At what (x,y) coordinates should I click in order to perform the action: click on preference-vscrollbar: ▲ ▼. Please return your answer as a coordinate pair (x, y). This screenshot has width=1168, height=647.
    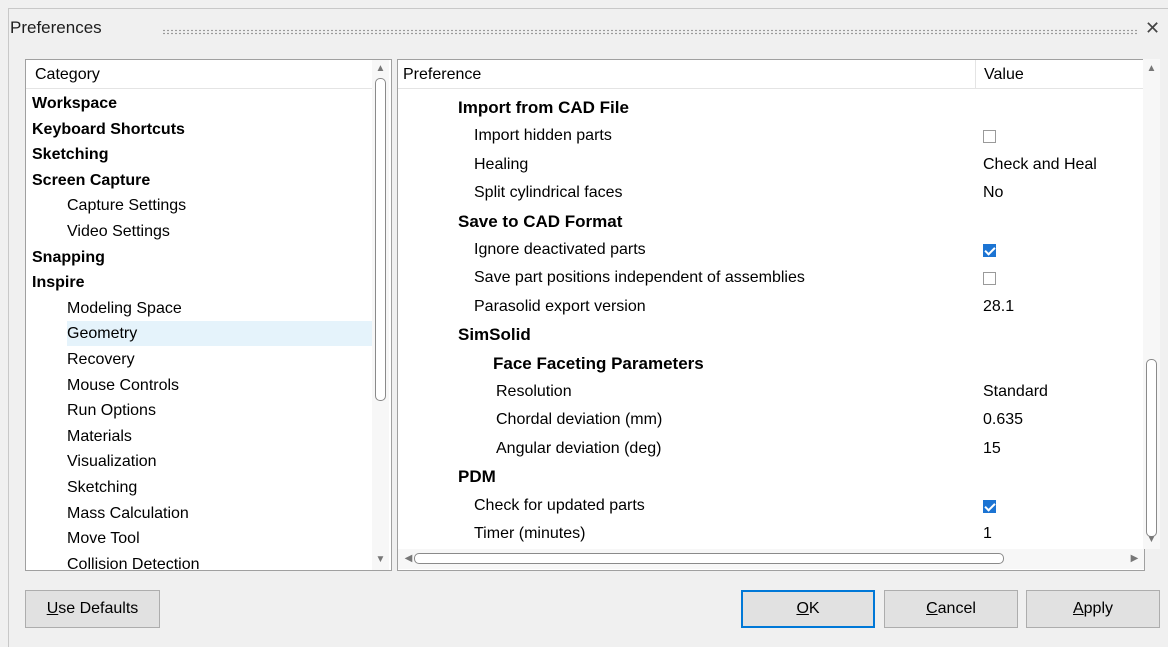
    Looking at the image, I should click on (1151, 304).